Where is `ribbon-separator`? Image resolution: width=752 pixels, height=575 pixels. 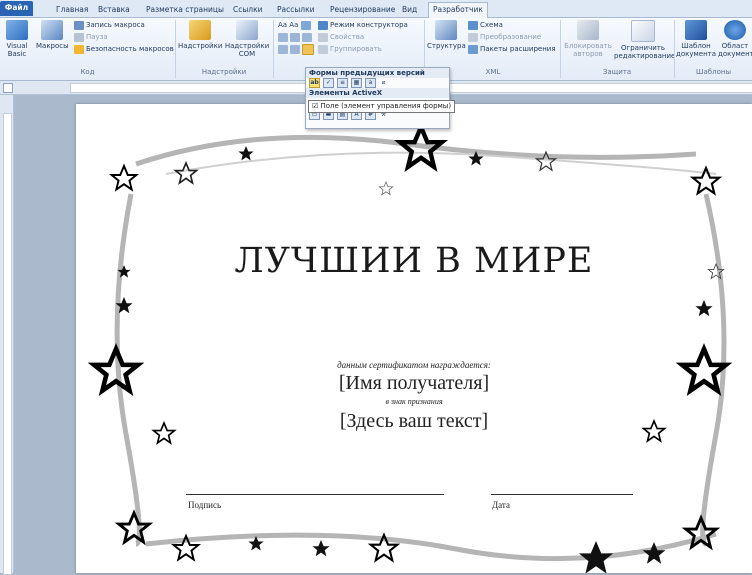
ribbon-separator is located at coordinates (273, 49).